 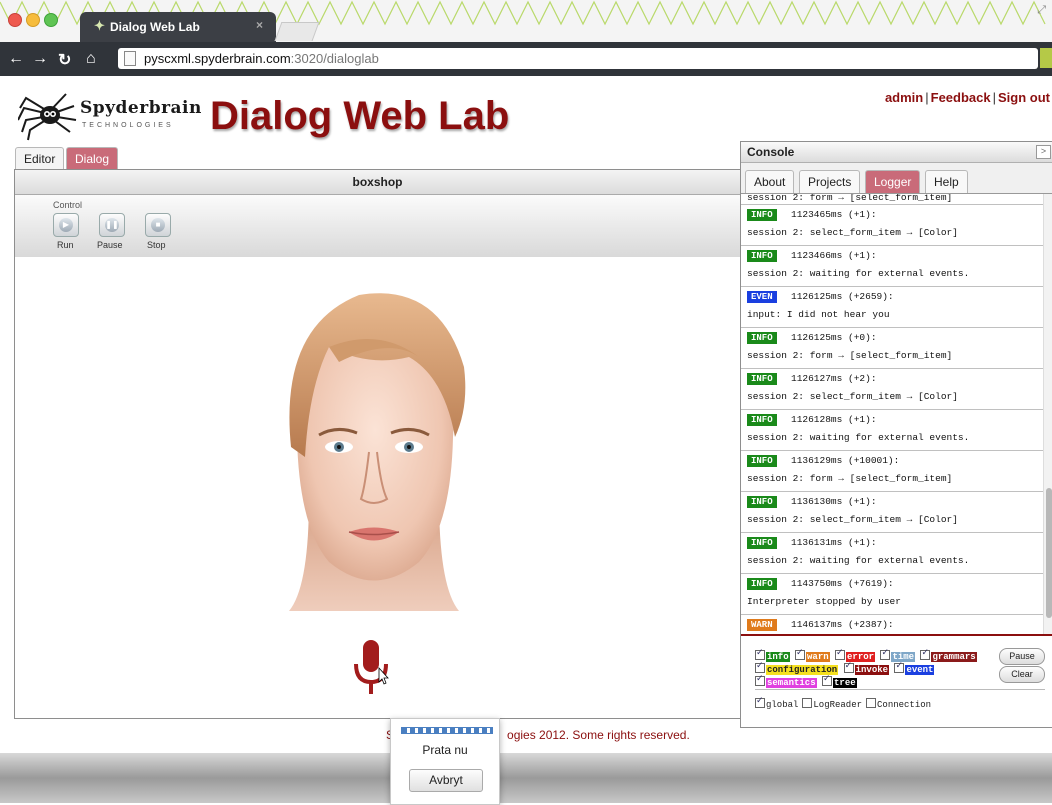 What do you see at coordinates (16, 59) in the screenshot?
I see `back-arrow-icon: ←` at bounding box center [16, 59].